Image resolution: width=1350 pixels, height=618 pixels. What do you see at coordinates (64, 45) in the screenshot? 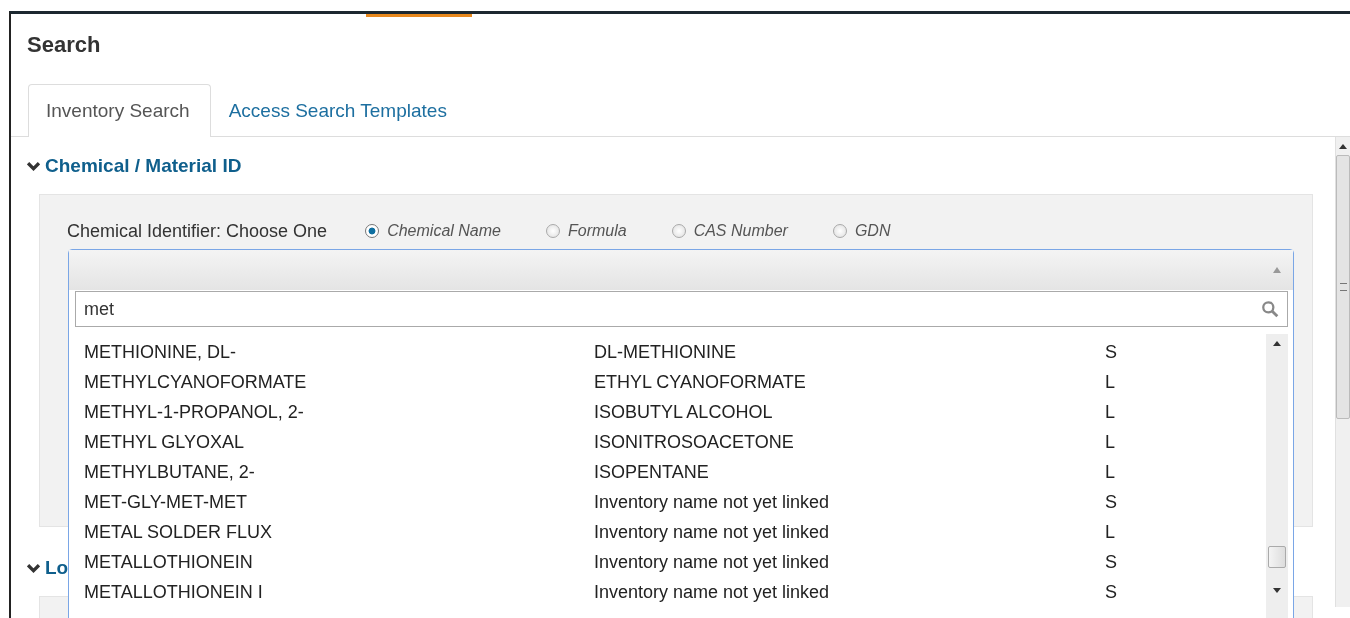
I see `page-title: Search` at bounding box center [64, 45].